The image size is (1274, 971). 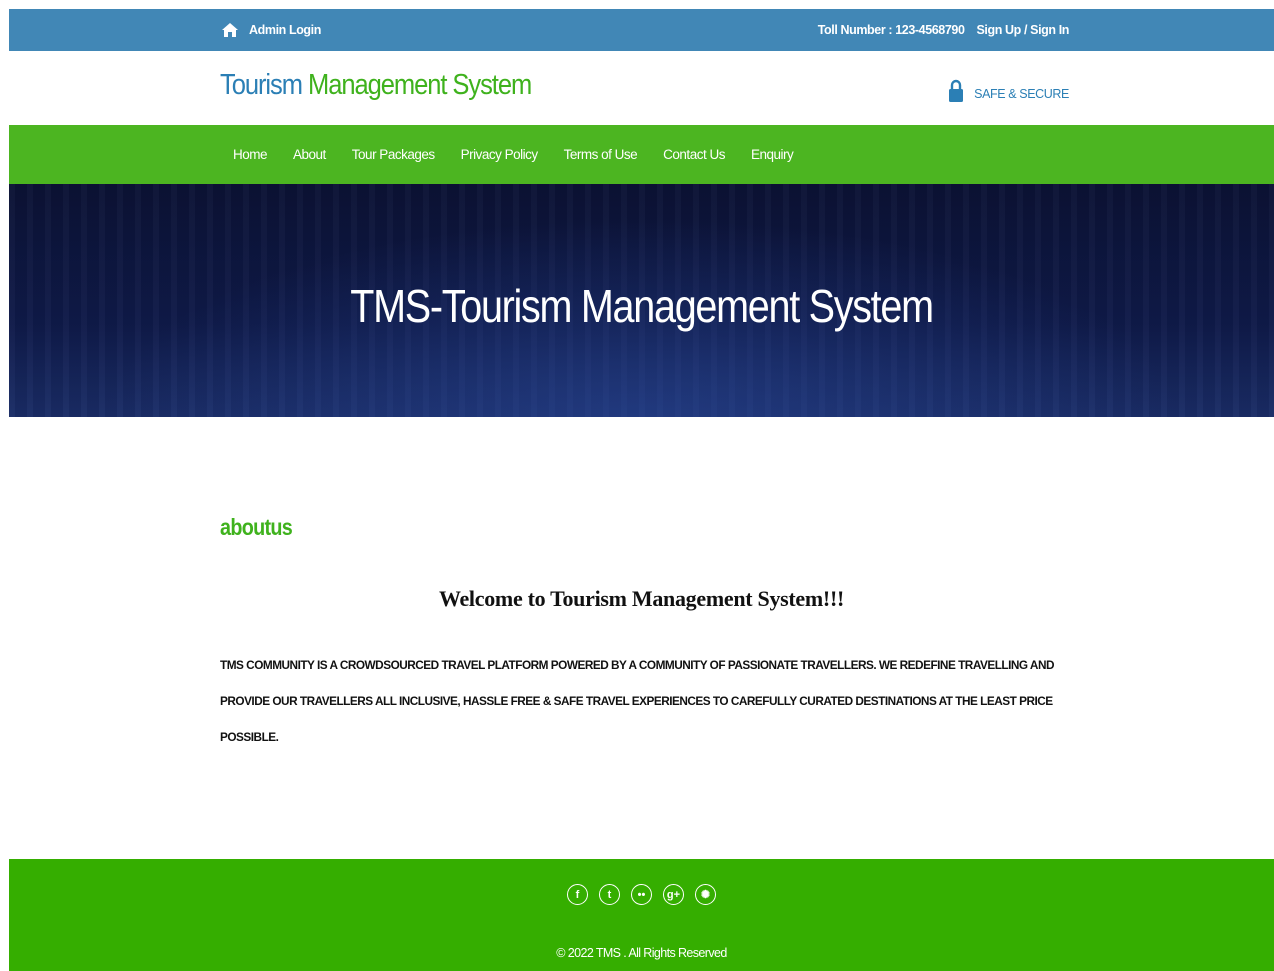 I want to click on about-heading: aboutus, so click(x=256, y=527).